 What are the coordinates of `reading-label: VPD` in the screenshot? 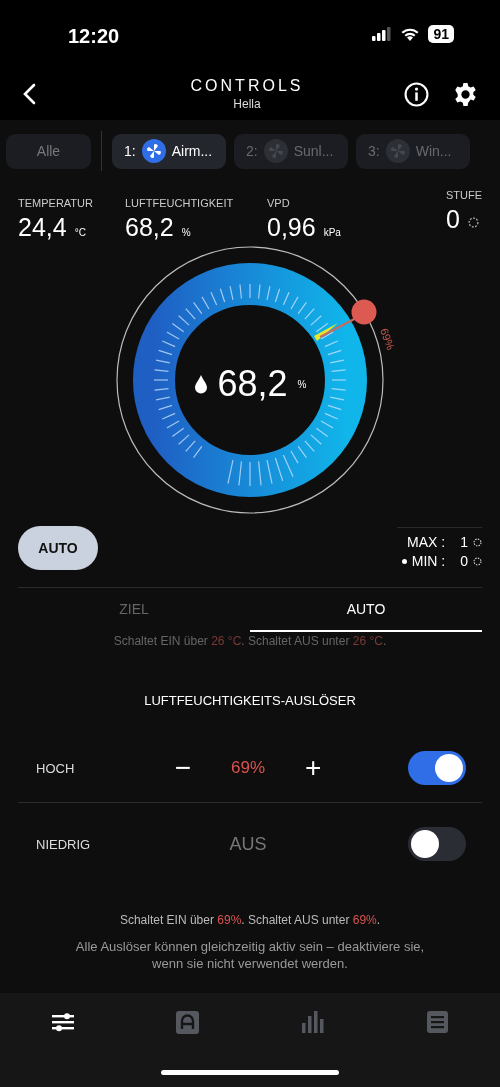 It's located at (279, 203).